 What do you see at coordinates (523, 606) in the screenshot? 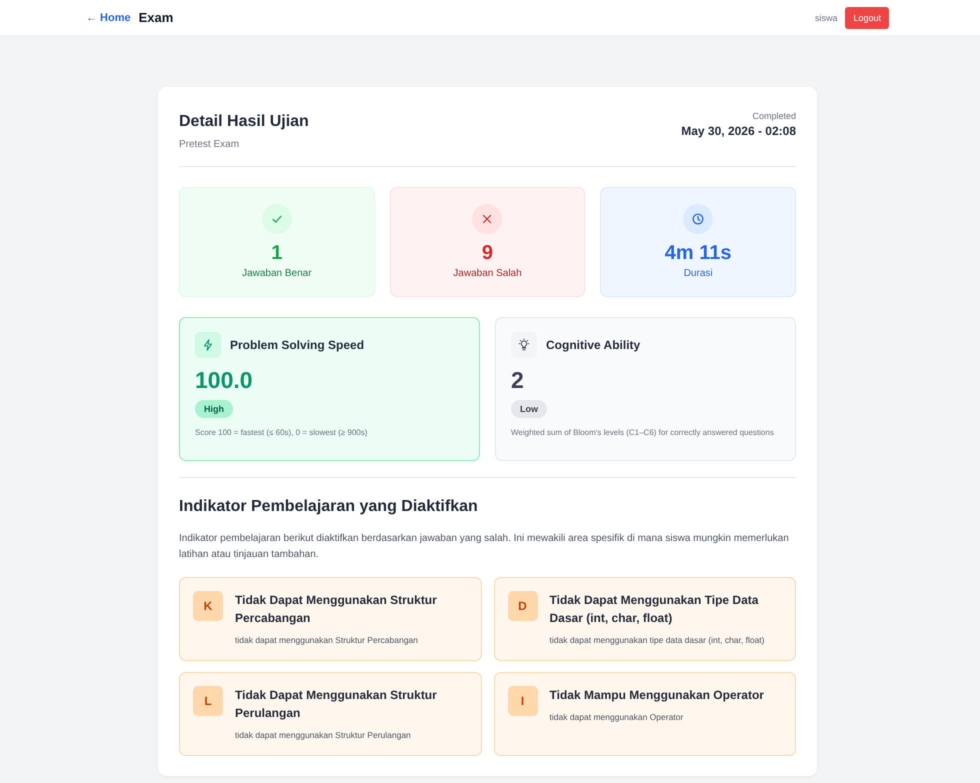
I see `letter-badge: D` at bounding box center [523, 606].